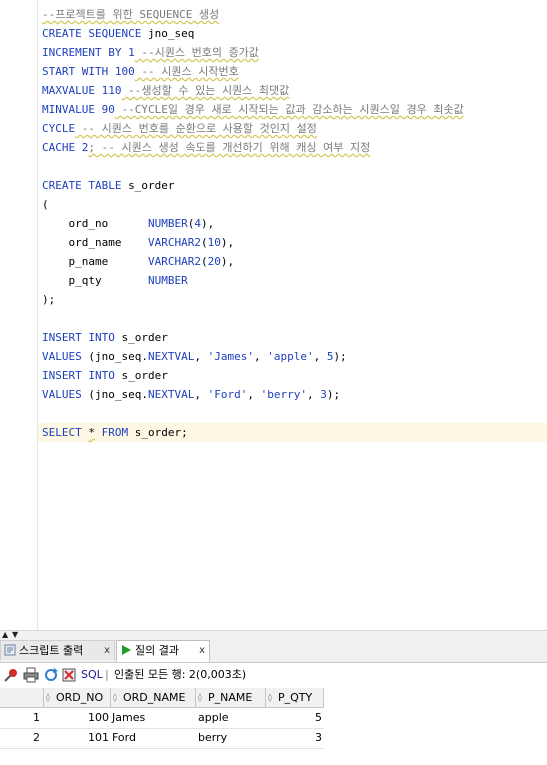  What do you see at coordinates (197, 223) in the screenshot?
I see `code-token: 4` at bounding box center [197, 223].